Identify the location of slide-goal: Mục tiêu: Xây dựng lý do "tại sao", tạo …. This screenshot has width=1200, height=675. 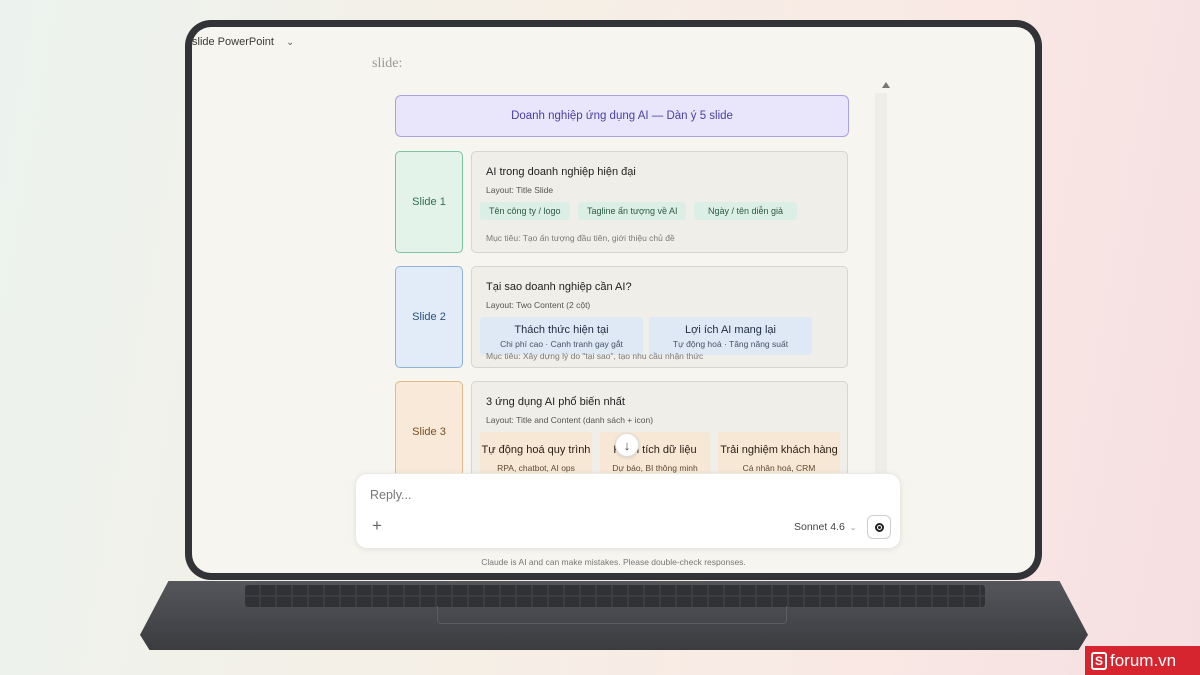
(595, 356).